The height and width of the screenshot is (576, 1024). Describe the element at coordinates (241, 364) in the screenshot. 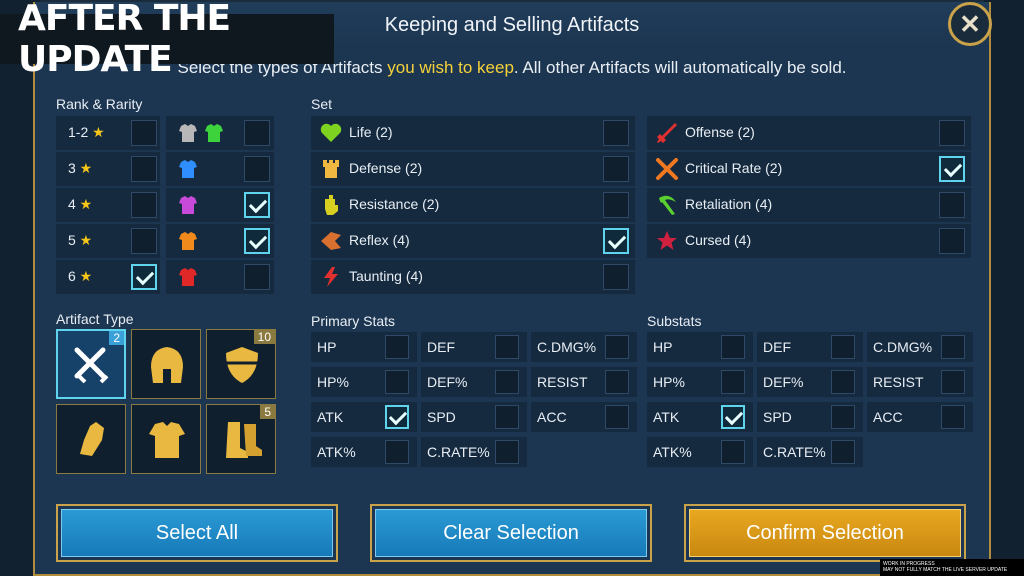

I see `artifact-type-shield: 10` at that location.